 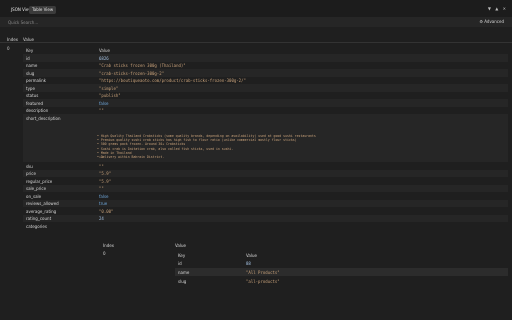 I want to click on outer-index-0: 0, so click(x=8, y=48).